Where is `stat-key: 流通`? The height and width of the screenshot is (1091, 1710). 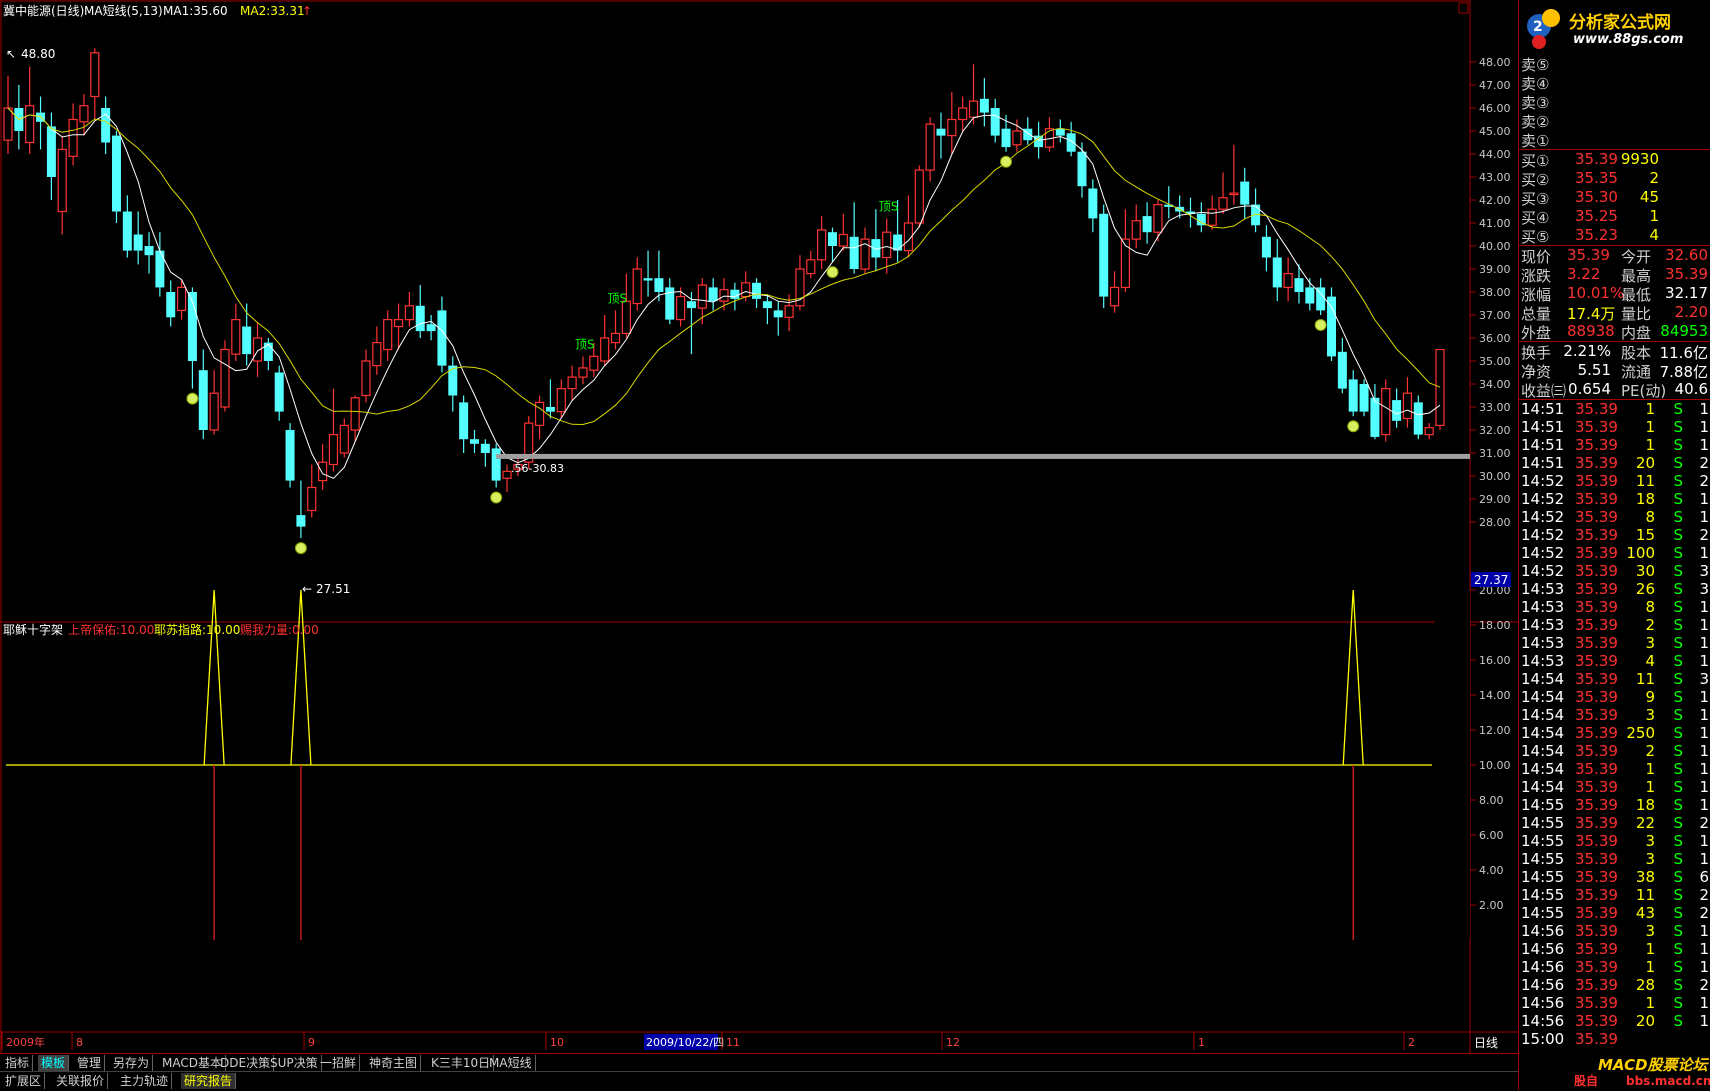 stat-key: 流通 is located at coordinates (1636, 372).